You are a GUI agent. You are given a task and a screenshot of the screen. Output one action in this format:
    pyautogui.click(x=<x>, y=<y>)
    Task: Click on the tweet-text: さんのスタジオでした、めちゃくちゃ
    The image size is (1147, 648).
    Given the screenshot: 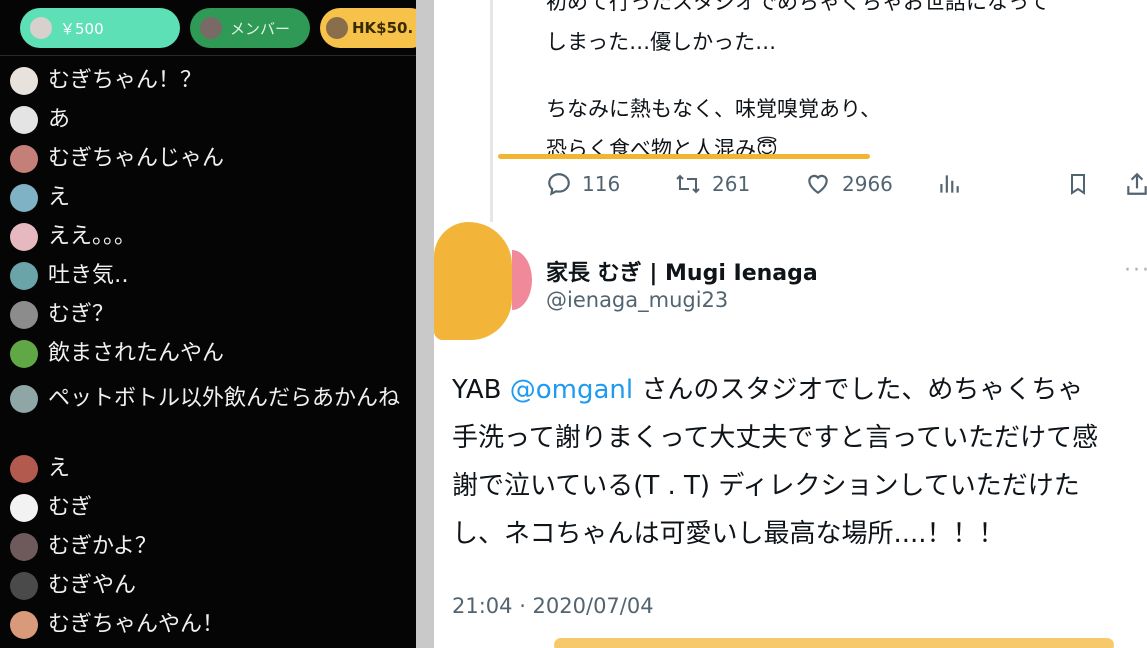 What is the action you would take?
    pyautogui.click(x=858, y=390)
    